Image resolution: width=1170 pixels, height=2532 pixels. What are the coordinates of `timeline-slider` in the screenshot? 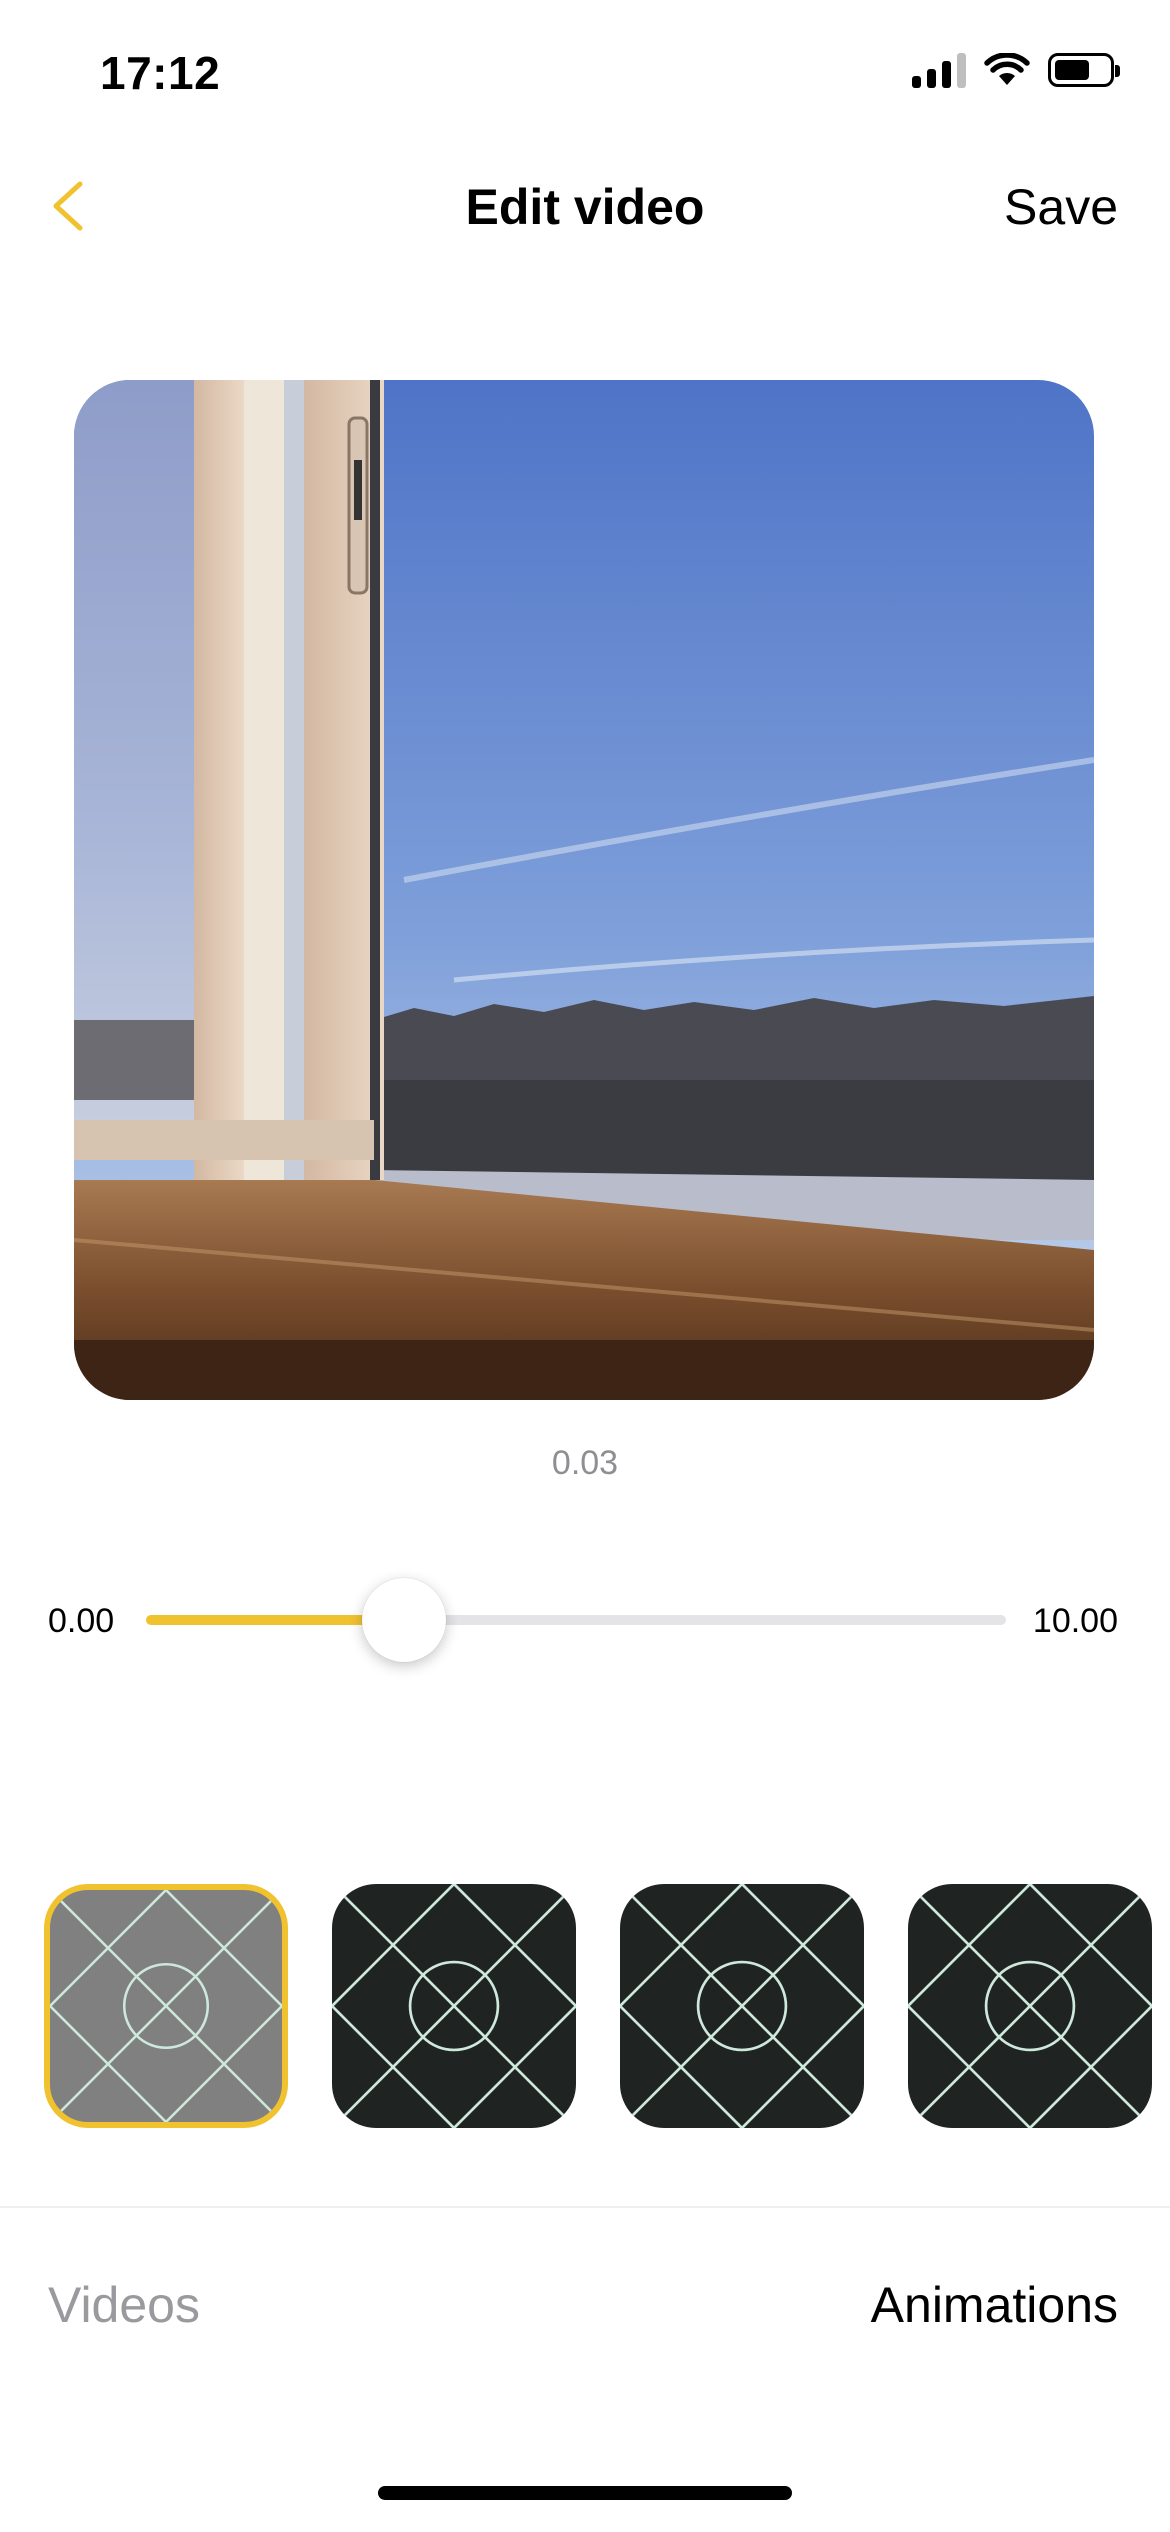 It's located at (576, 1620).